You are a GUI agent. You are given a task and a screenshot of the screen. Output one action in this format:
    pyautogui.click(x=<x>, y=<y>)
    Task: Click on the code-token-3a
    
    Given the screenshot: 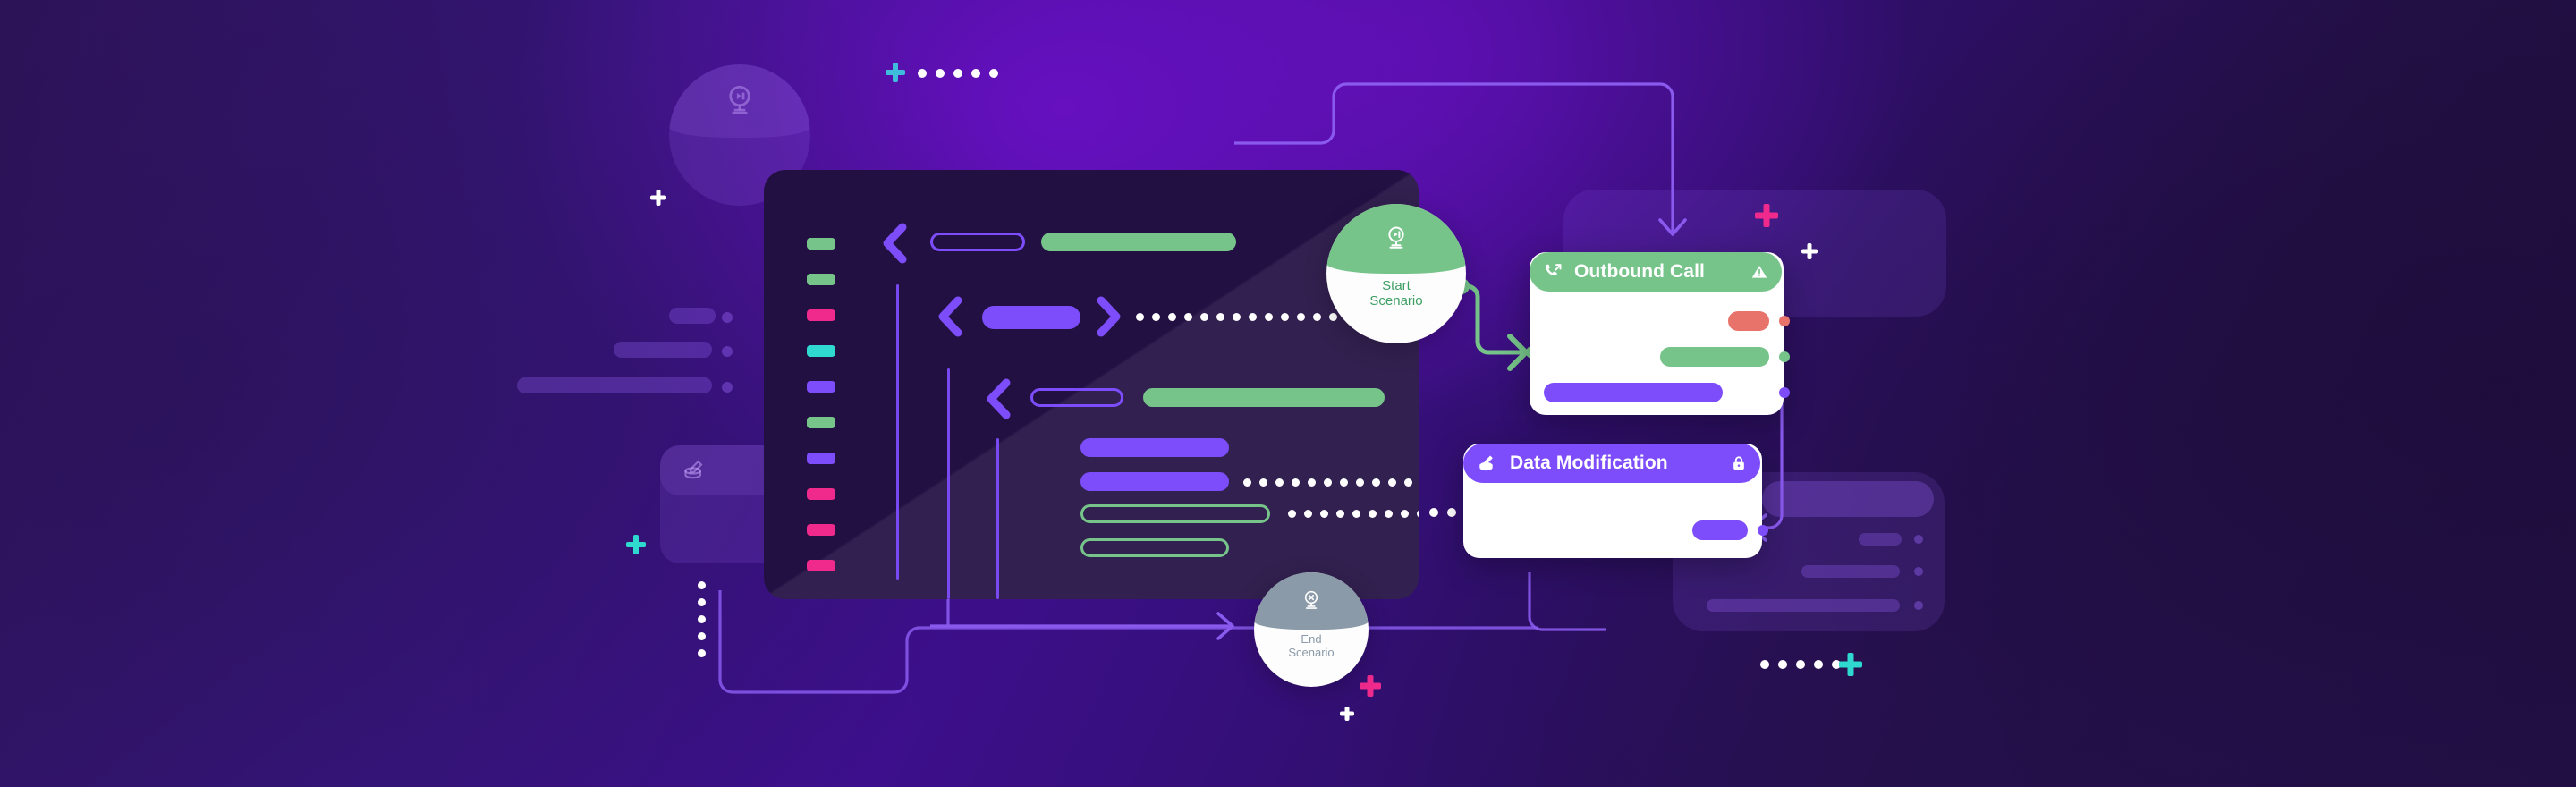 What is the action you would take?
    pyautogui.click(x=1076, y=397)
    